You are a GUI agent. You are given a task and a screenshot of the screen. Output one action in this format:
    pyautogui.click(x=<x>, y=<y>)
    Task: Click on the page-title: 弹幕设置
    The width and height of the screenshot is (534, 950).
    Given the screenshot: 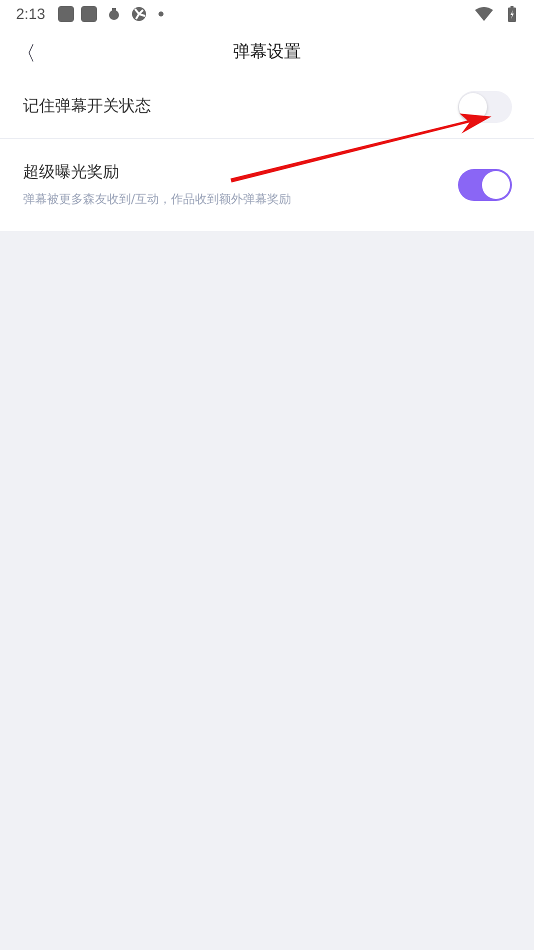 What is the action you would take?
    pyautogui.click(x=267, y=52)
    